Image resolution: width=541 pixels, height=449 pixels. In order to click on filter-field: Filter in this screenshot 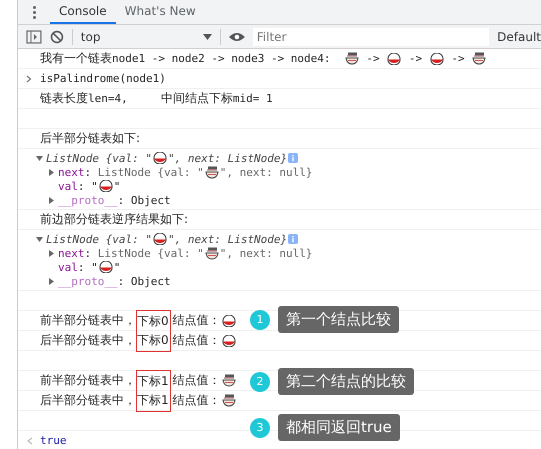, I will do `click(371, 37)`.